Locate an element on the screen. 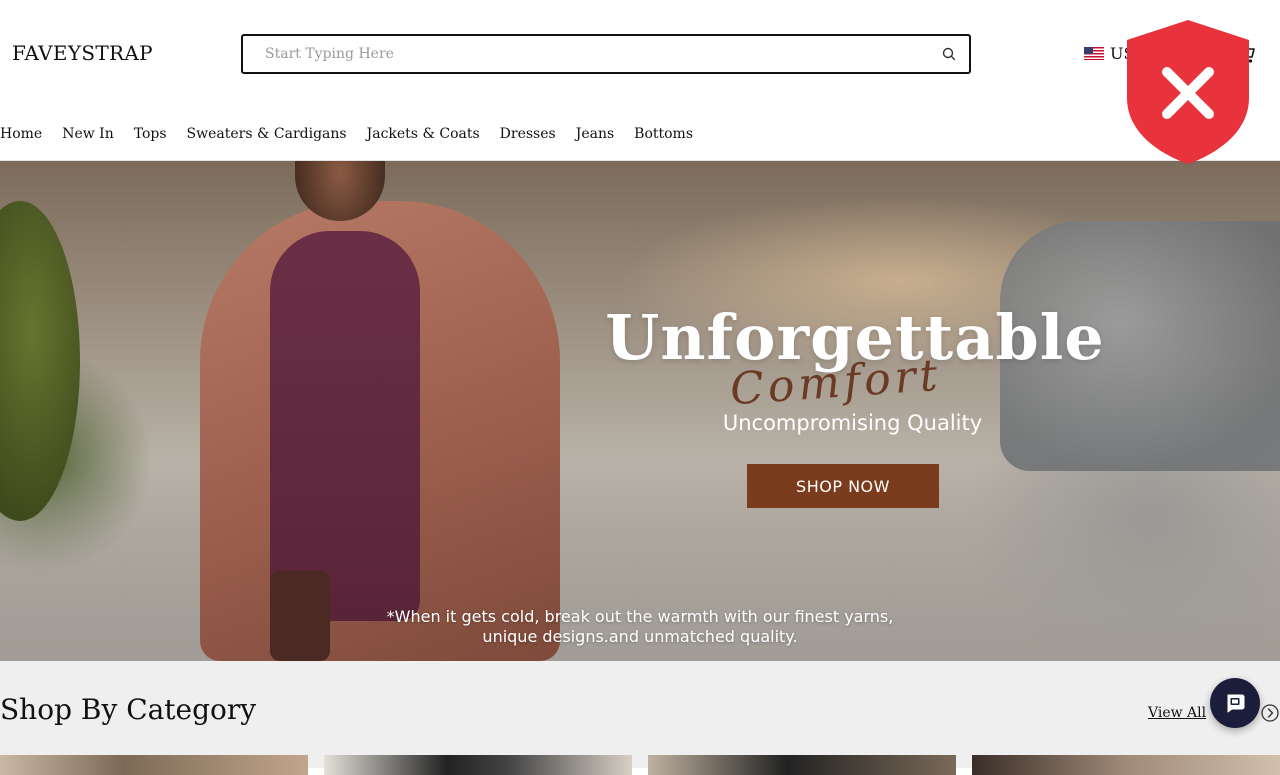 Image resolution: width=1280 pixels, height=775 pixels. nav-tops: Tops is located at coordinates (150, 135).